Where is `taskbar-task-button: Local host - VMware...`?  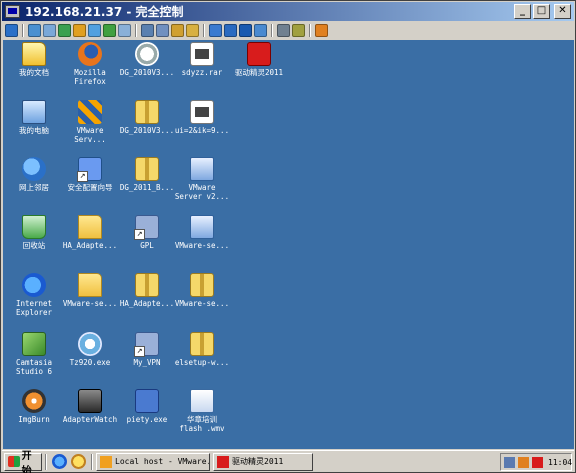 taskbar-task-button: Local host - VMware... is located at coordinates (153, 461).